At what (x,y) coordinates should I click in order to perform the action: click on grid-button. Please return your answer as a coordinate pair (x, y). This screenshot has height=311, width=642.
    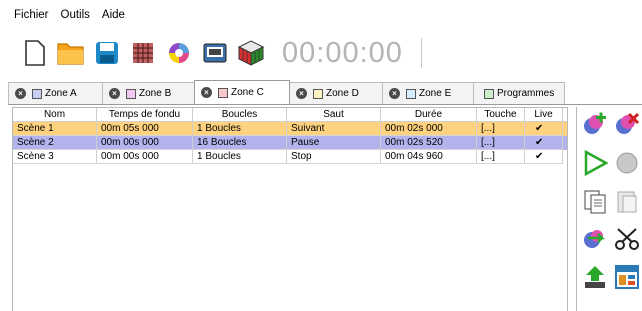
    Looking at the image, I should click on (143, 53).